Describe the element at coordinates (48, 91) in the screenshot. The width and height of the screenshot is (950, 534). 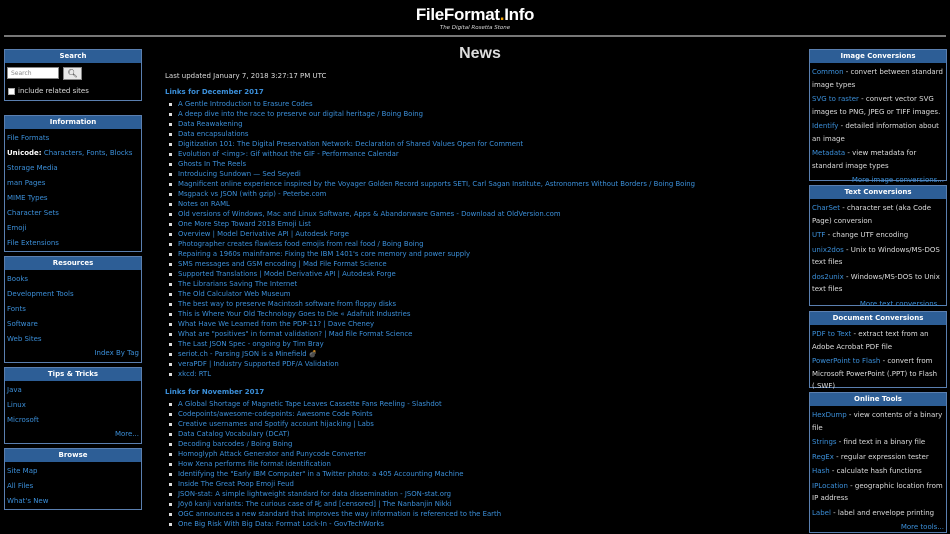
I see `include-related-sites-option: include related sites` at that location.